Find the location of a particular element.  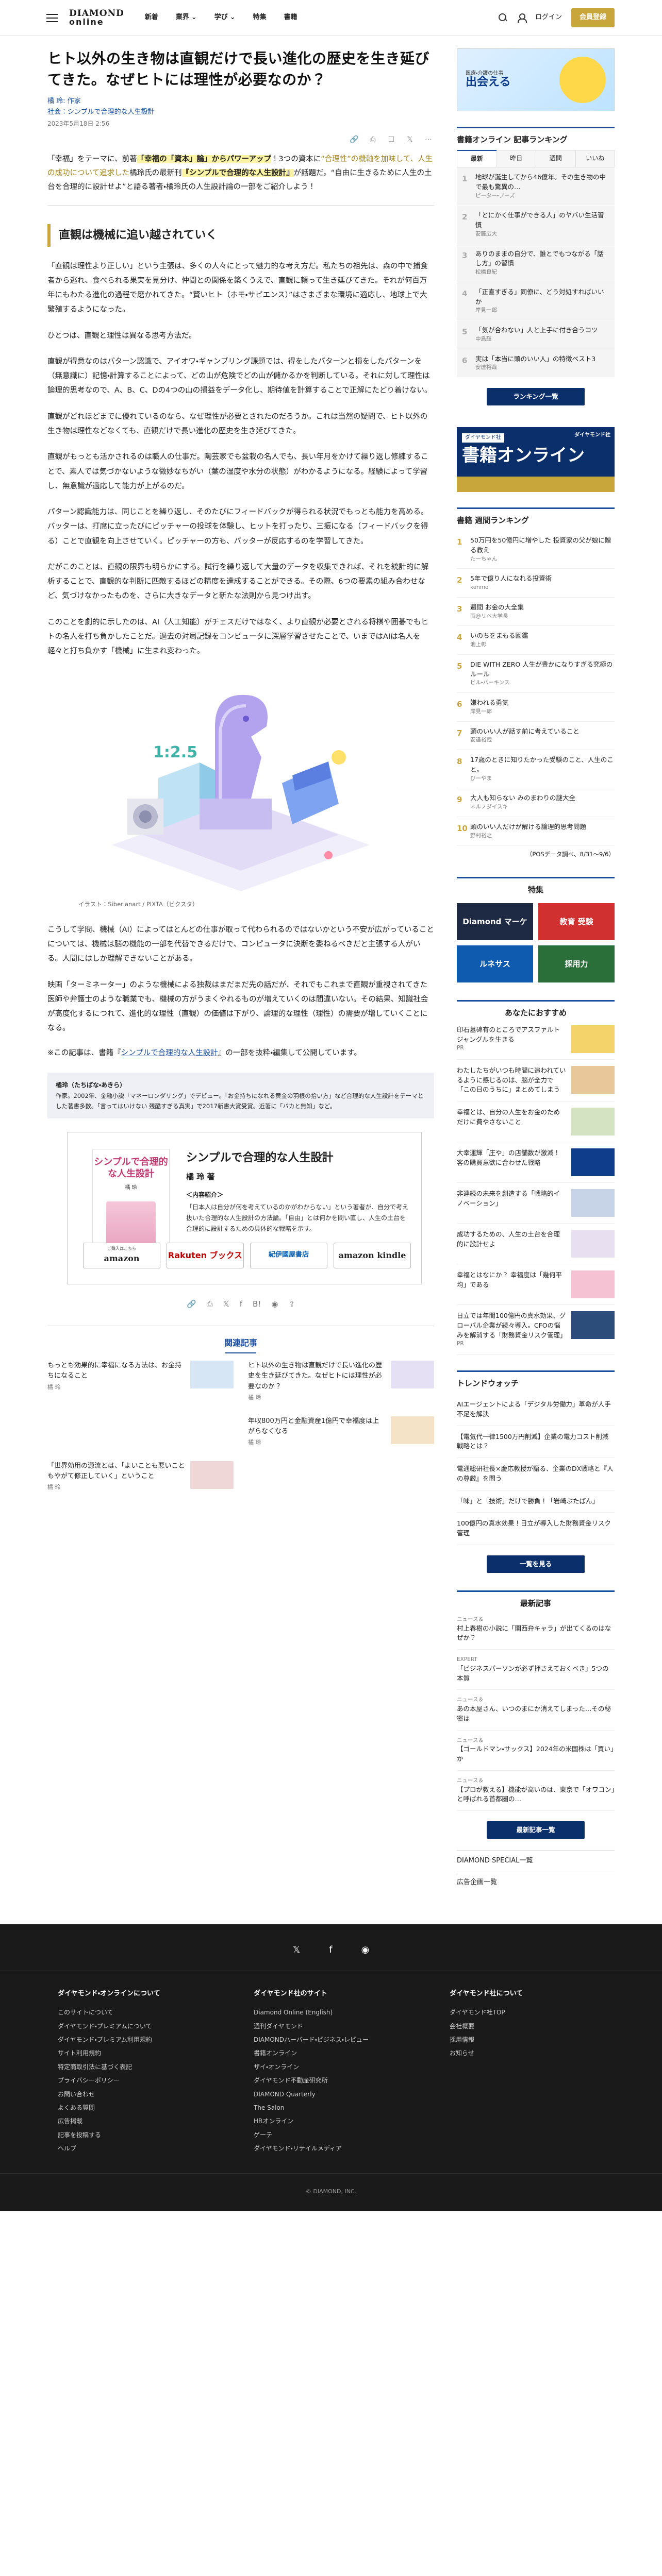

latest-item: ニュース＆ 【ゴールドマン・サックス】2024年の米国株は「買い」か is located at coordinates (536, 1751).